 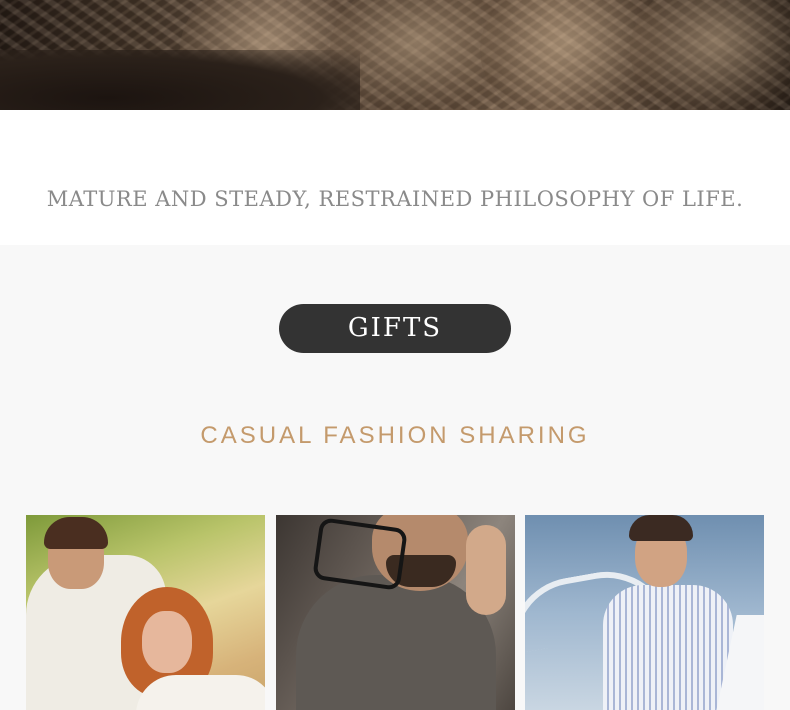 What do you see at coordinates (360, 554) in the screenshot?
I see `glasses-icon` at bounding box center [360, 554].